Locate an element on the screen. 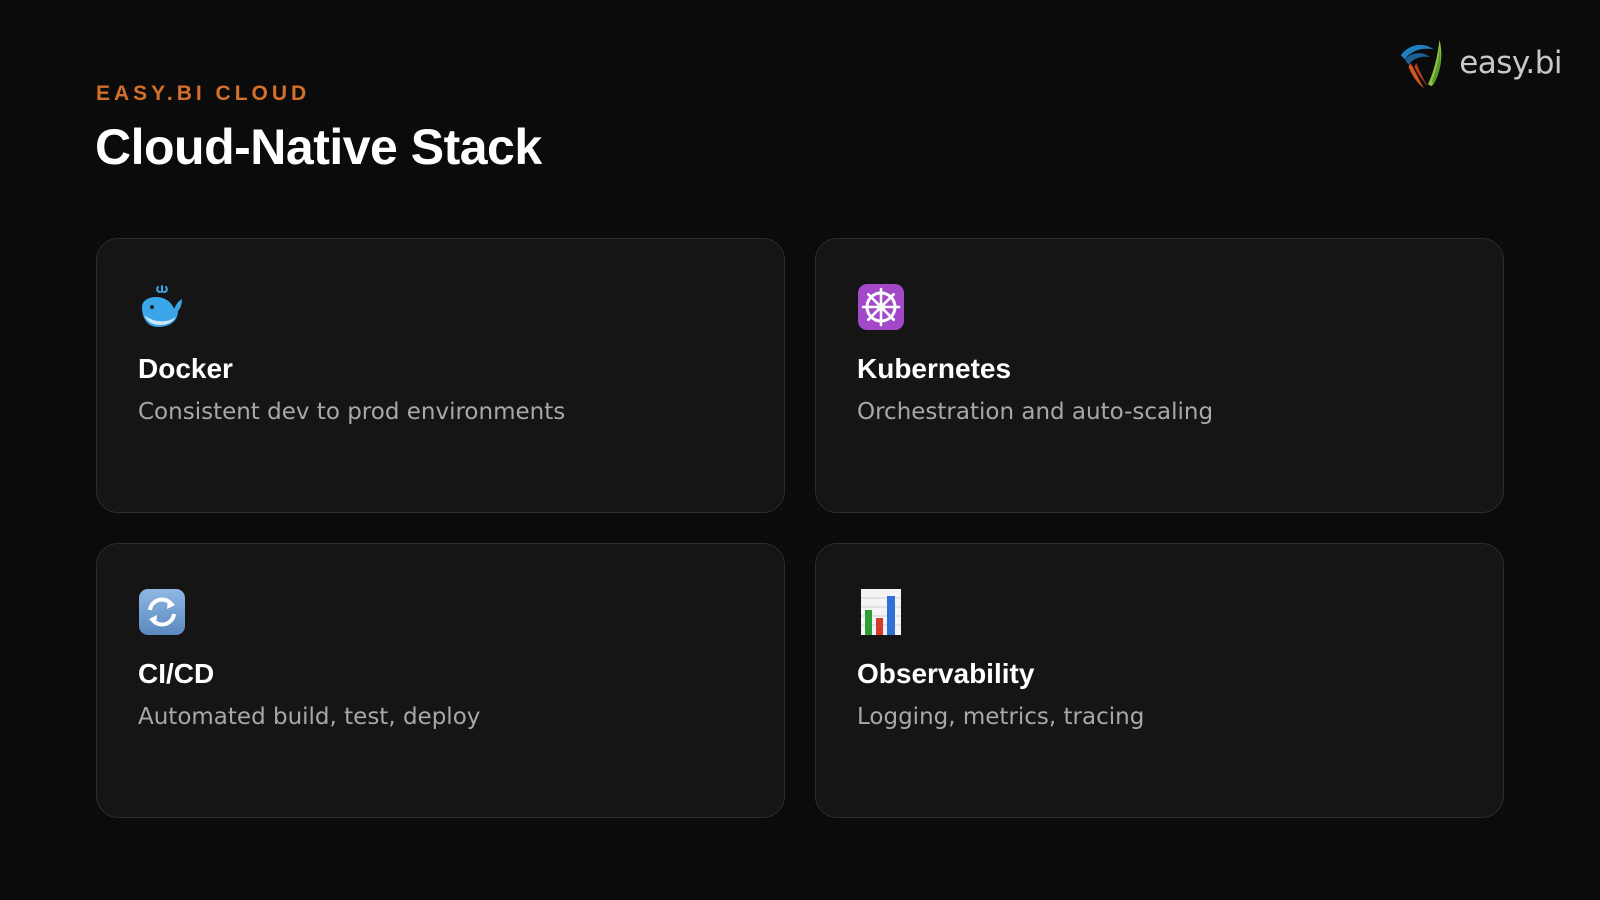 This screenshot has width=1600, height=900. card-title: Observability is located at coordinates (946, 673).